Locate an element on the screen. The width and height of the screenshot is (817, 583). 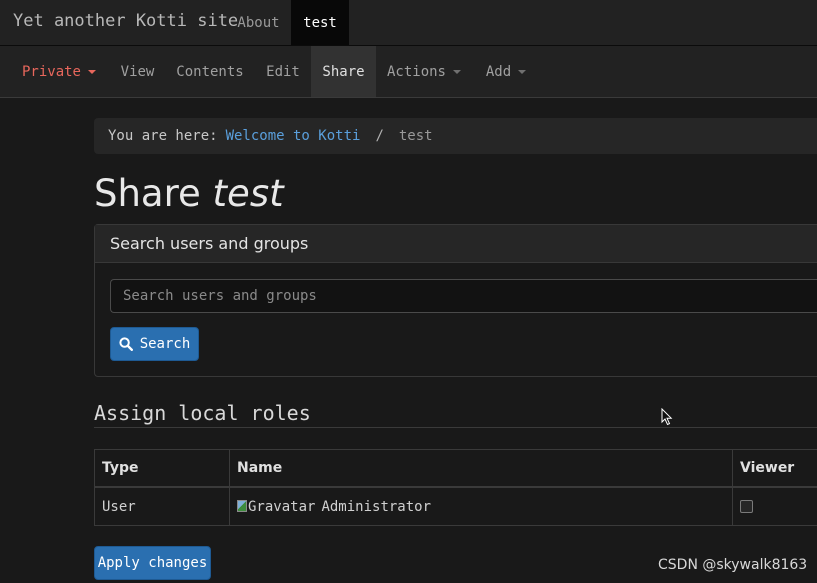
actions-dropdown: Actions is located at coordinates (424, 71).